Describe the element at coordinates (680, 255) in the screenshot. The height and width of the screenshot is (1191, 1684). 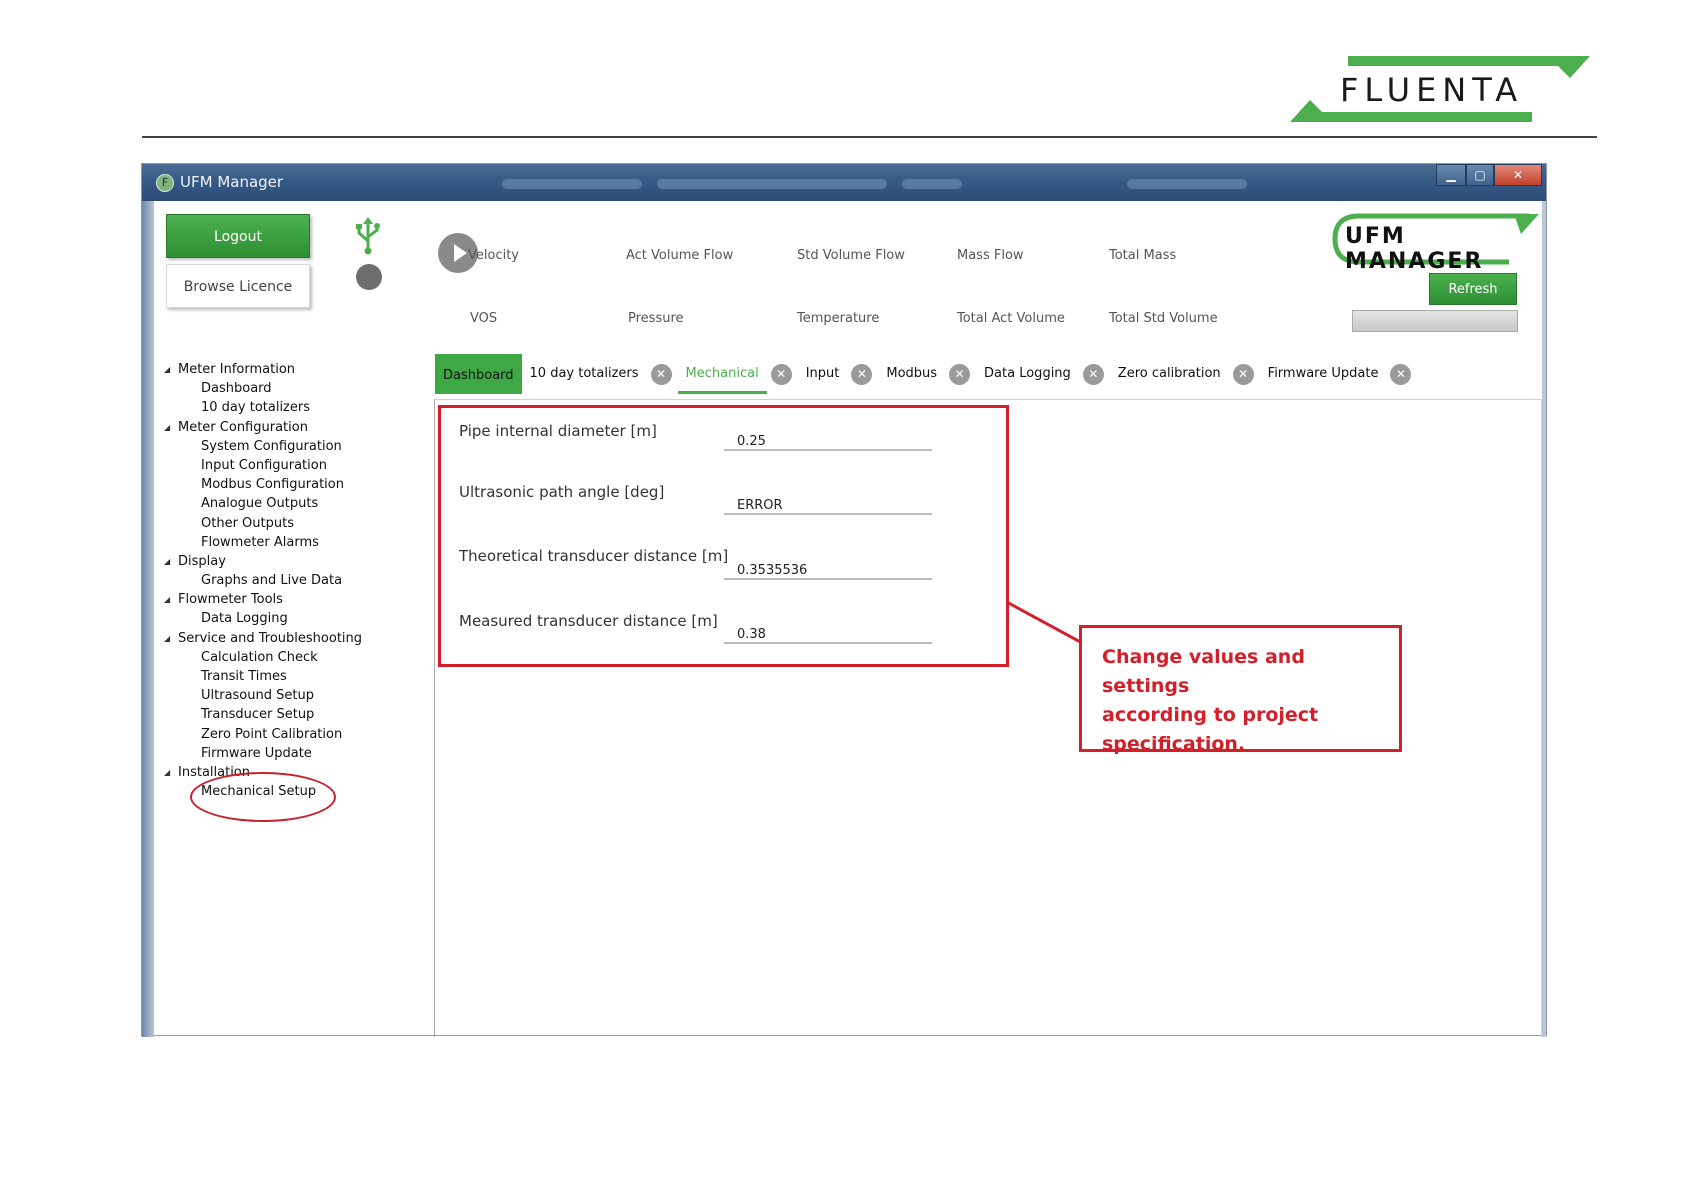
I see `measurement-act-volume-flow: Act Volume Flow` at that location.